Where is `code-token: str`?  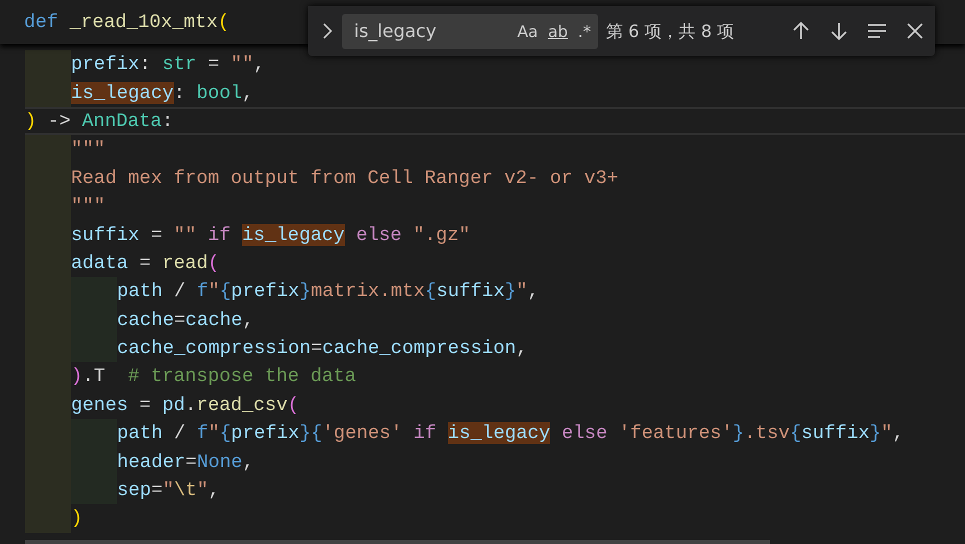
code-token: str is located at coordinates (179, 64).